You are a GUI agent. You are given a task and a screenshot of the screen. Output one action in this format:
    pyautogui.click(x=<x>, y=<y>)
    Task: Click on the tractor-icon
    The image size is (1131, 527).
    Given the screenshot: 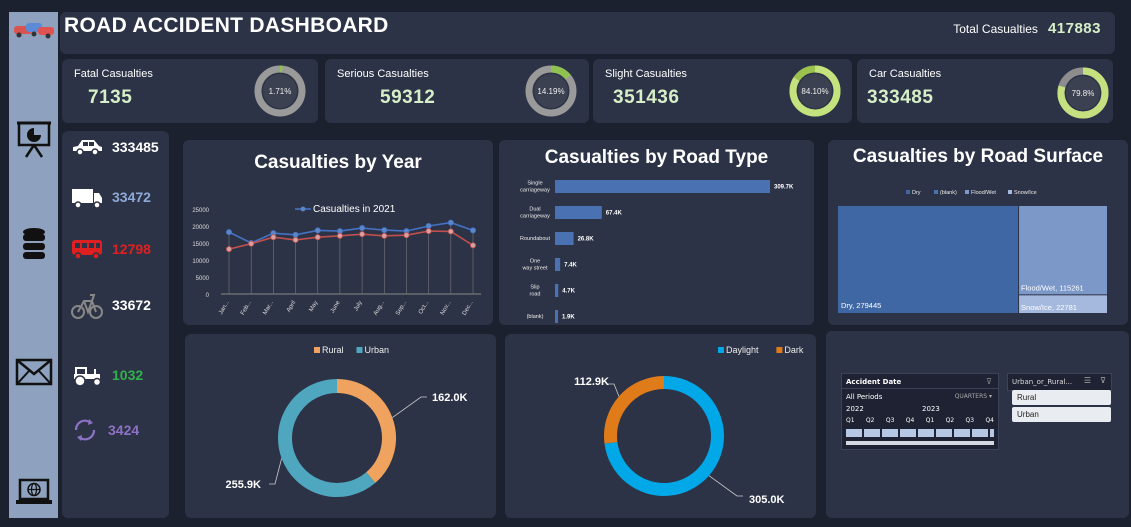 What is the action you would take?
    pyautogui.click(x=88, y=377)
    